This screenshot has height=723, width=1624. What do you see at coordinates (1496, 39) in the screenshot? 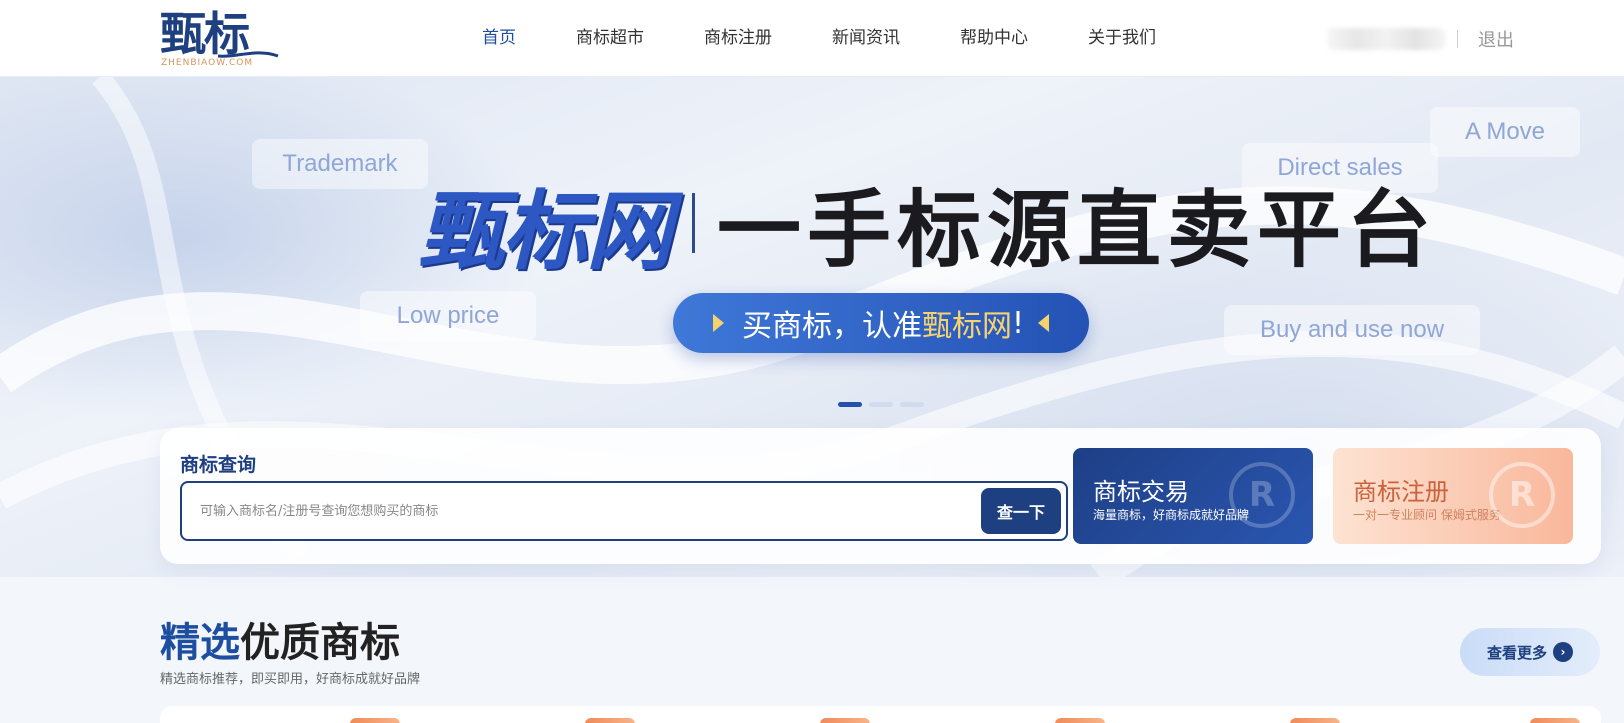
I see `logout-link: 退出` at bounding box center [1496, 39].